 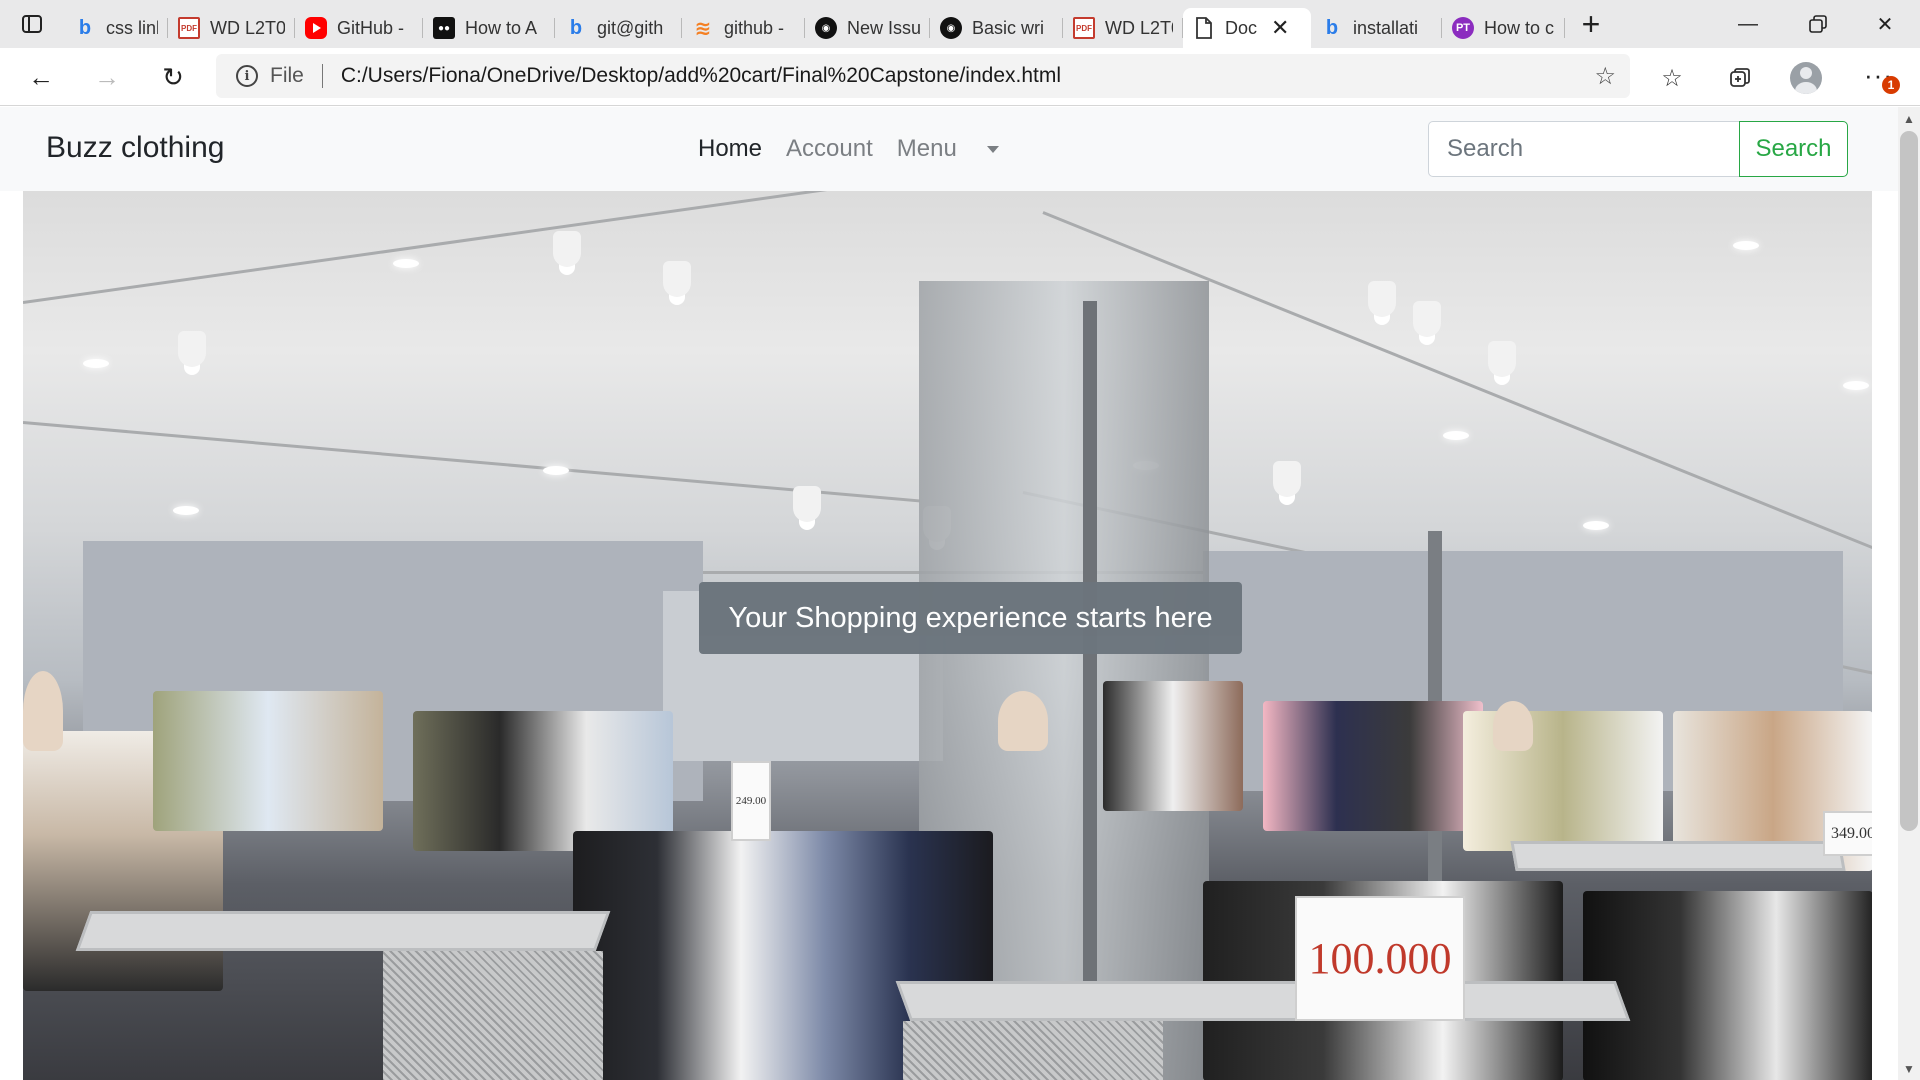 I want to click on browser-tab: b installati, so click(x=1376, y=28).